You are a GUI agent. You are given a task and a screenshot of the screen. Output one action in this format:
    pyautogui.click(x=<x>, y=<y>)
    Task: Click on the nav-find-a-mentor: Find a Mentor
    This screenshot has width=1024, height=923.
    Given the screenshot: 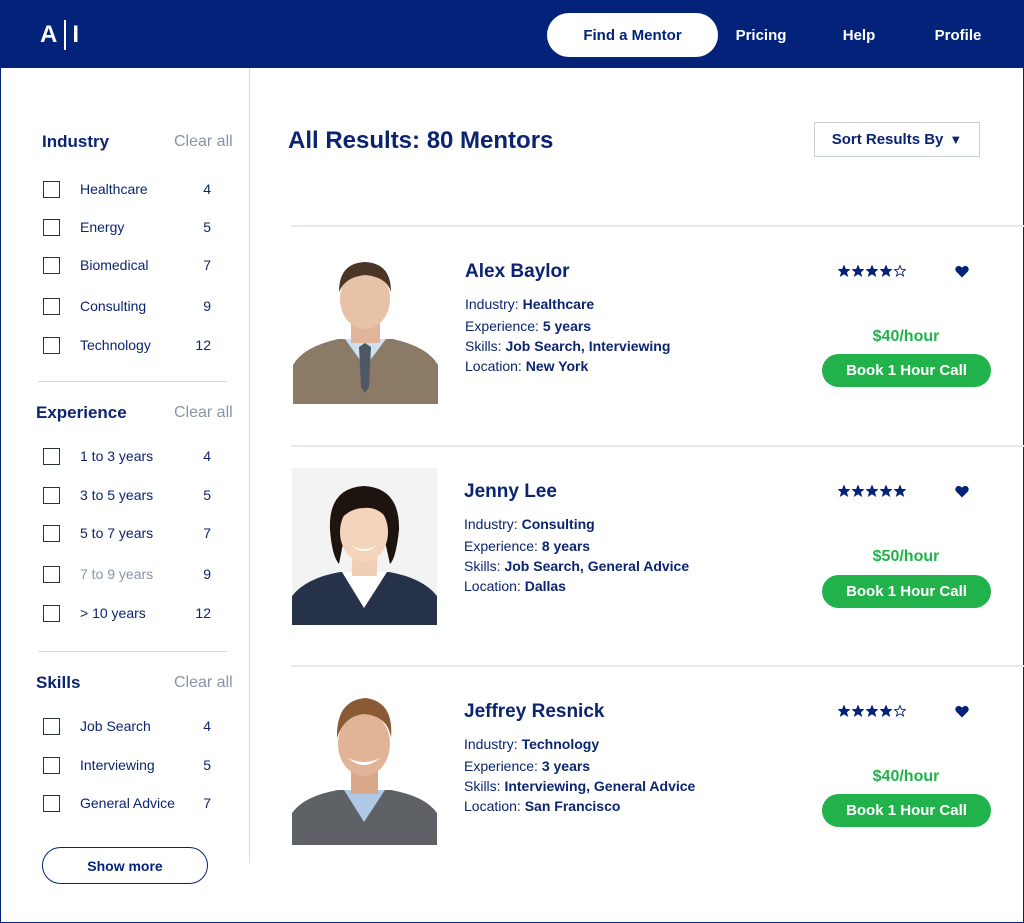 What is the action you would take?
    pyautogui.click(x=632, y=35)
    